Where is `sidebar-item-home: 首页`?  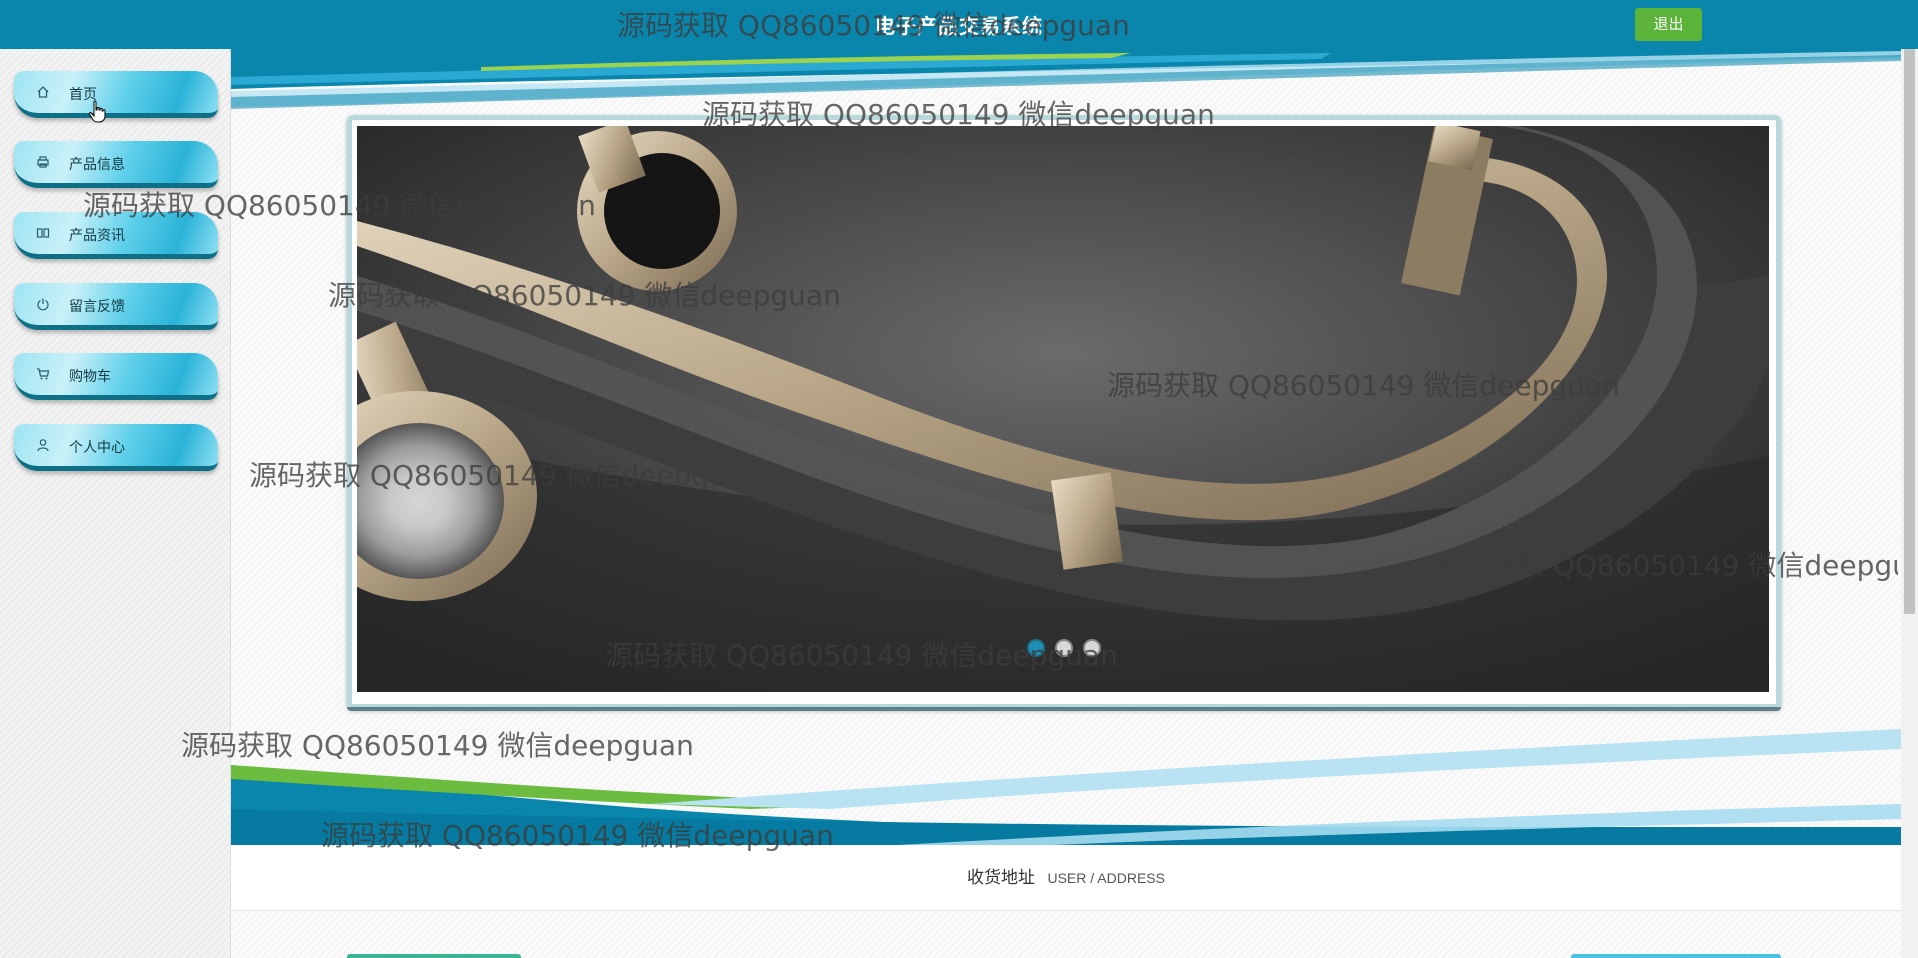
sidebar-item-home: 首页 is located at coordinates (116, 94).